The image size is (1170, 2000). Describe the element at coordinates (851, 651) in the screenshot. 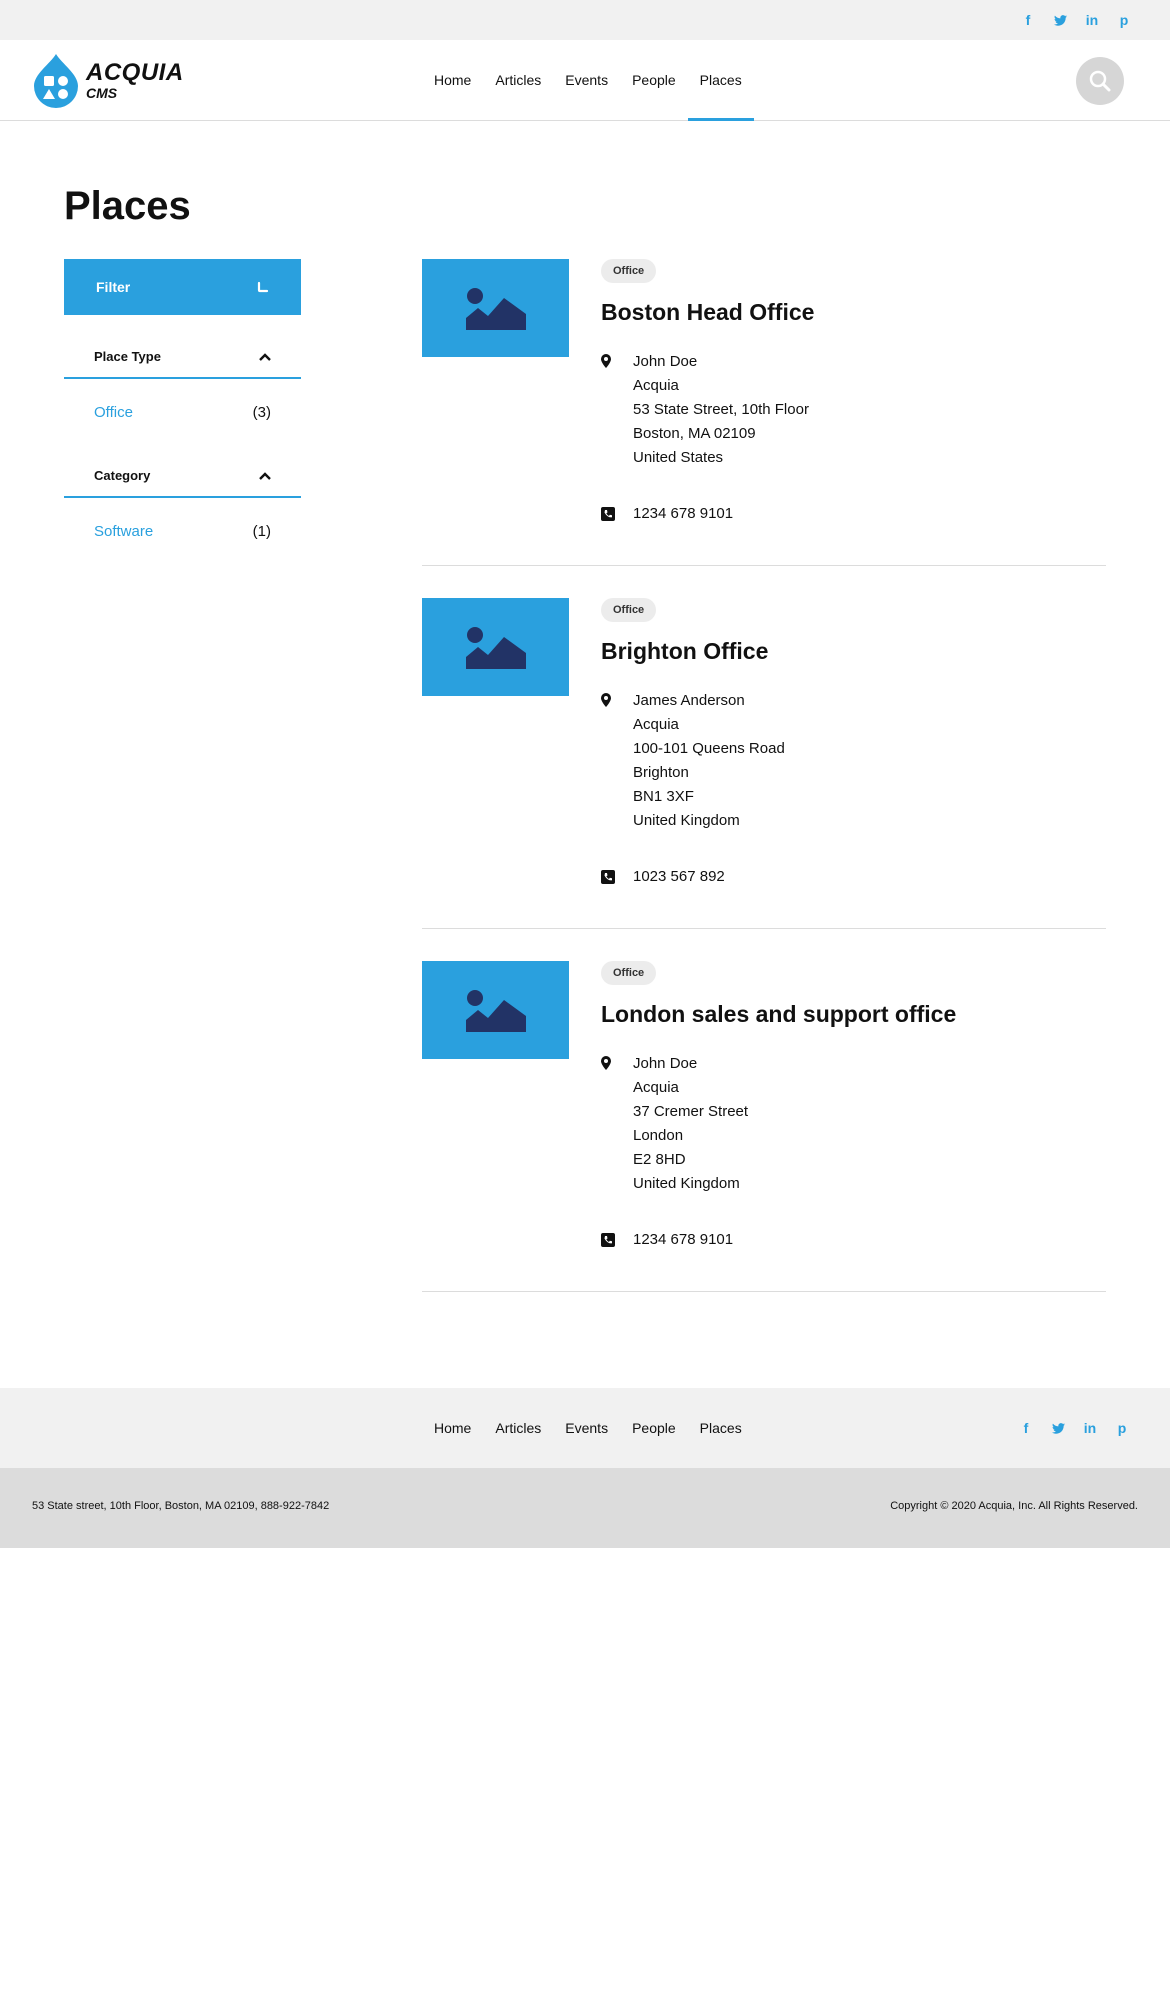

I see `place-title-link: Brighton Office` at that location.